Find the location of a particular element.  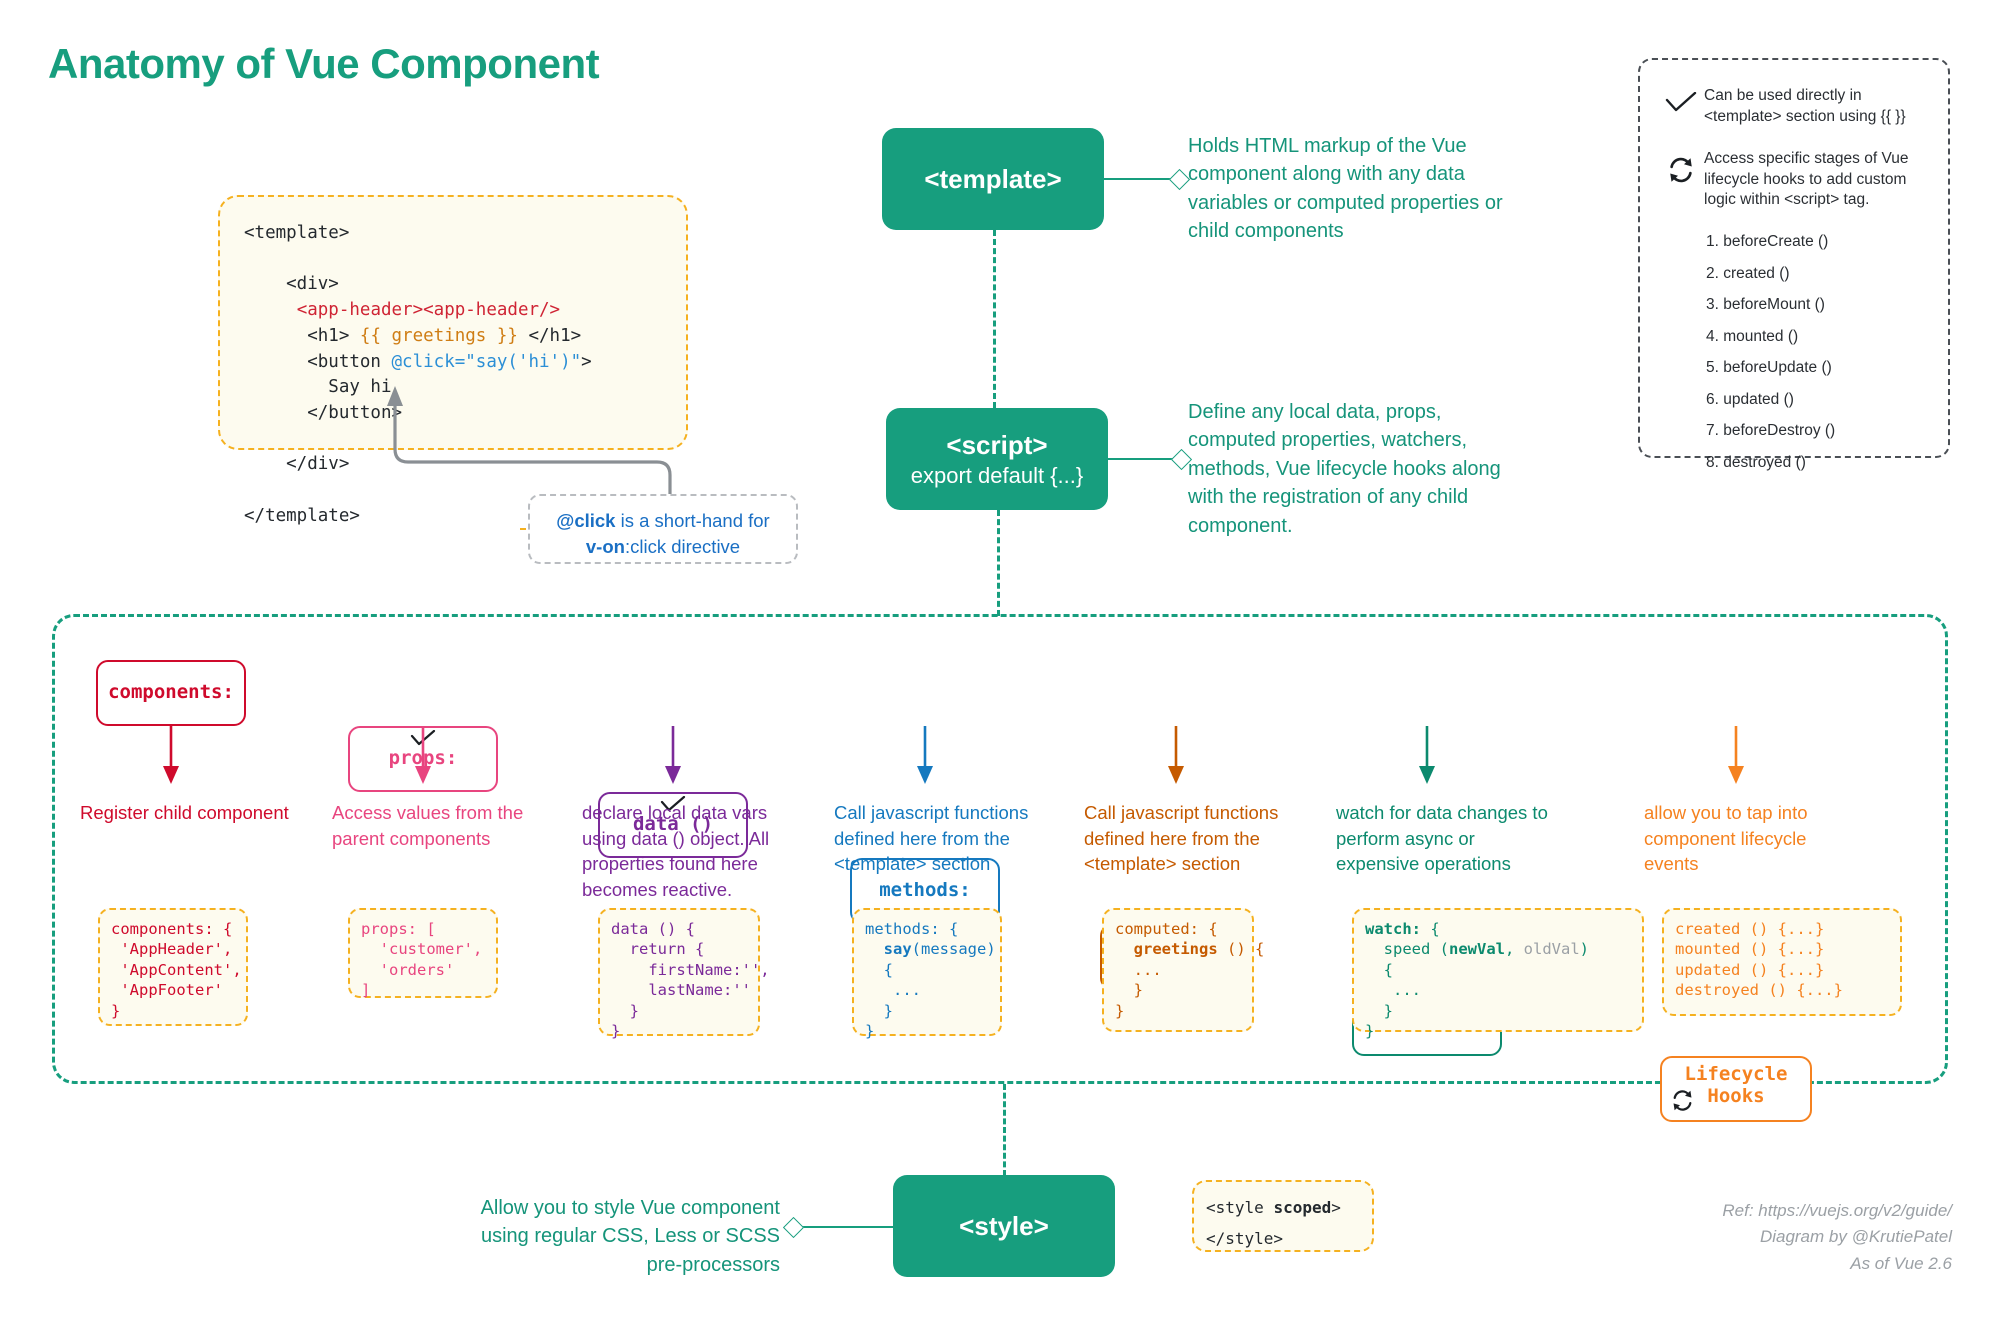

footer-version: As of Vue 2.6 is located at coordinates (1901, 1263).